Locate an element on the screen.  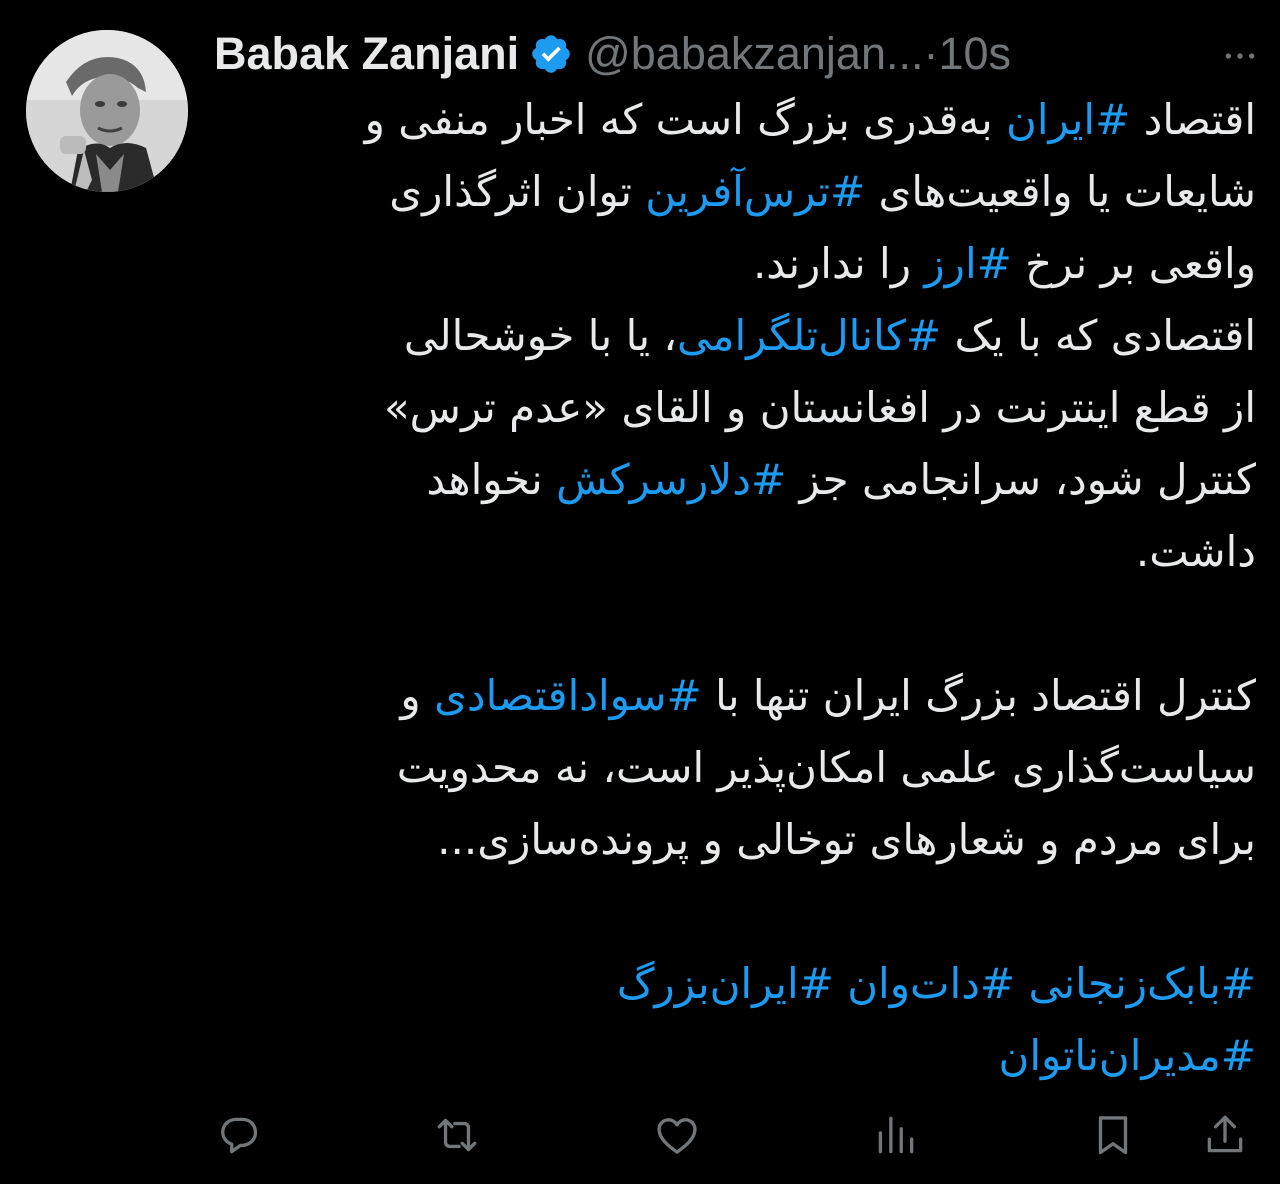
verified-badge-icon is located at coordinates (551, 54).